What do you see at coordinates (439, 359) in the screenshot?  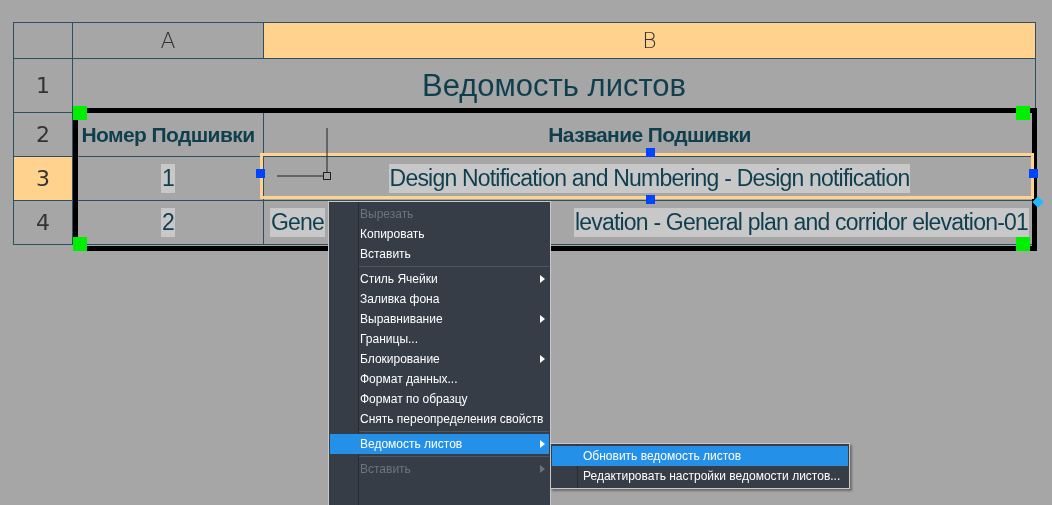 I see `menu-item: Блокирование` at bounding box center [439, 359].